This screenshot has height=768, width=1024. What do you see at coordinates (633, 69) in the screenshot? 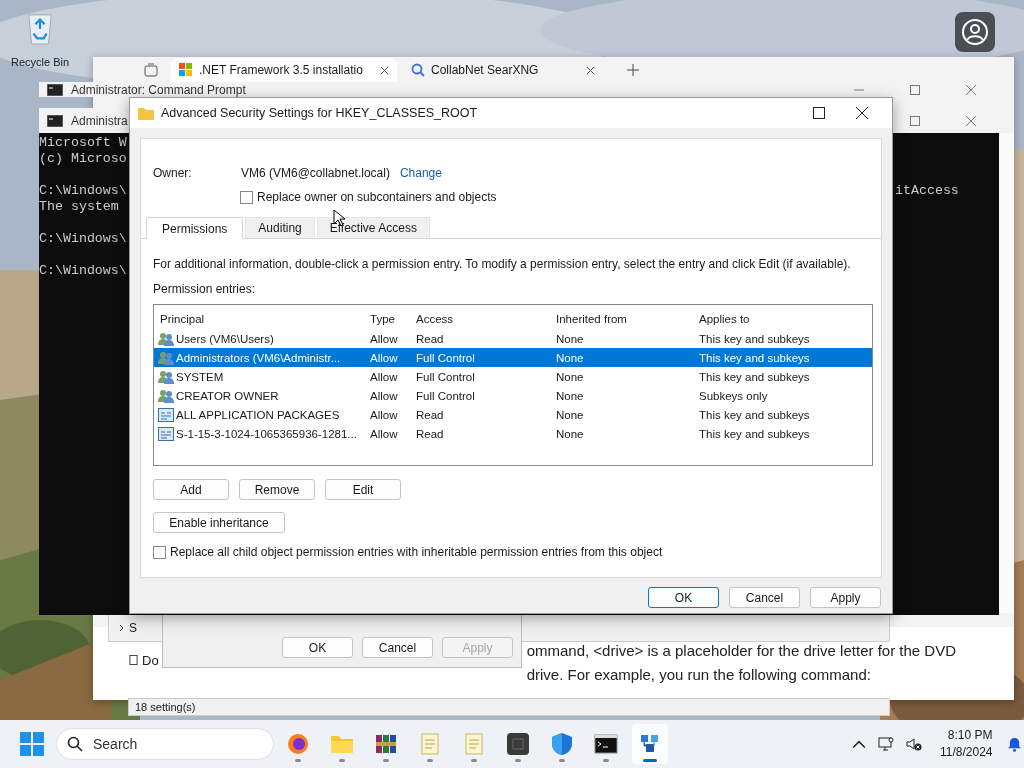
I see `new-tab-icon` at bounding box center [633, 69].